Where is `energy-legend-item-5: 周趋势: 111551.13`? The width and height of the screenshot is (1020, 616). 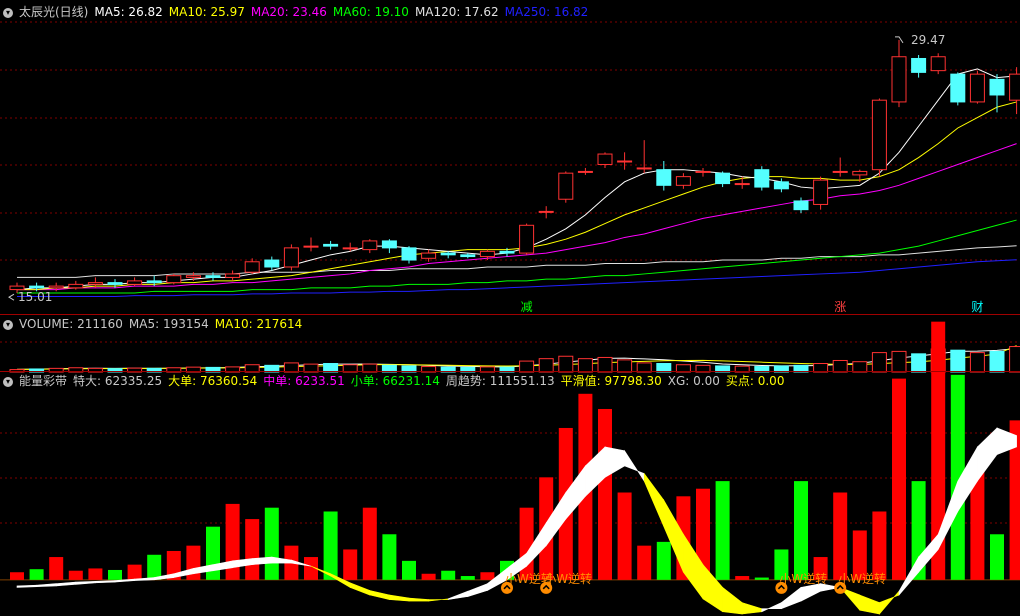 energy-legend-item-5: 周趋势: 111551.13 is located at coordinates (500, 381).